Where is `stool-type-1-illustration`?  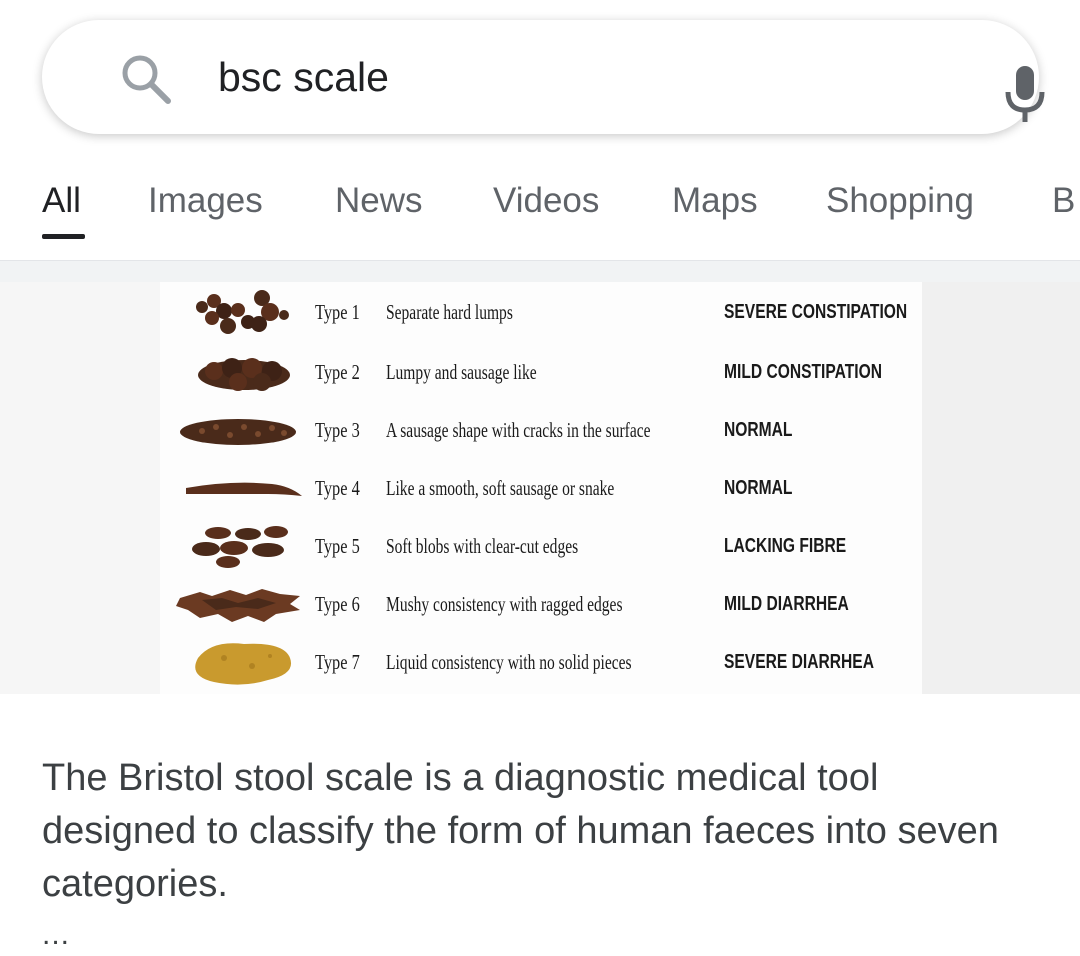 stool-type-1-illustration is located at coordinates (242, 312).